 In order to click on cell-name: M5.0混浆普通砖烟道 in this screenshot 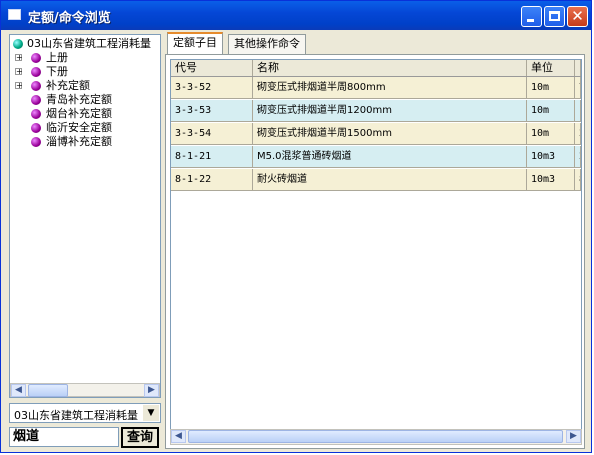, I will do `click(390, 157)`.